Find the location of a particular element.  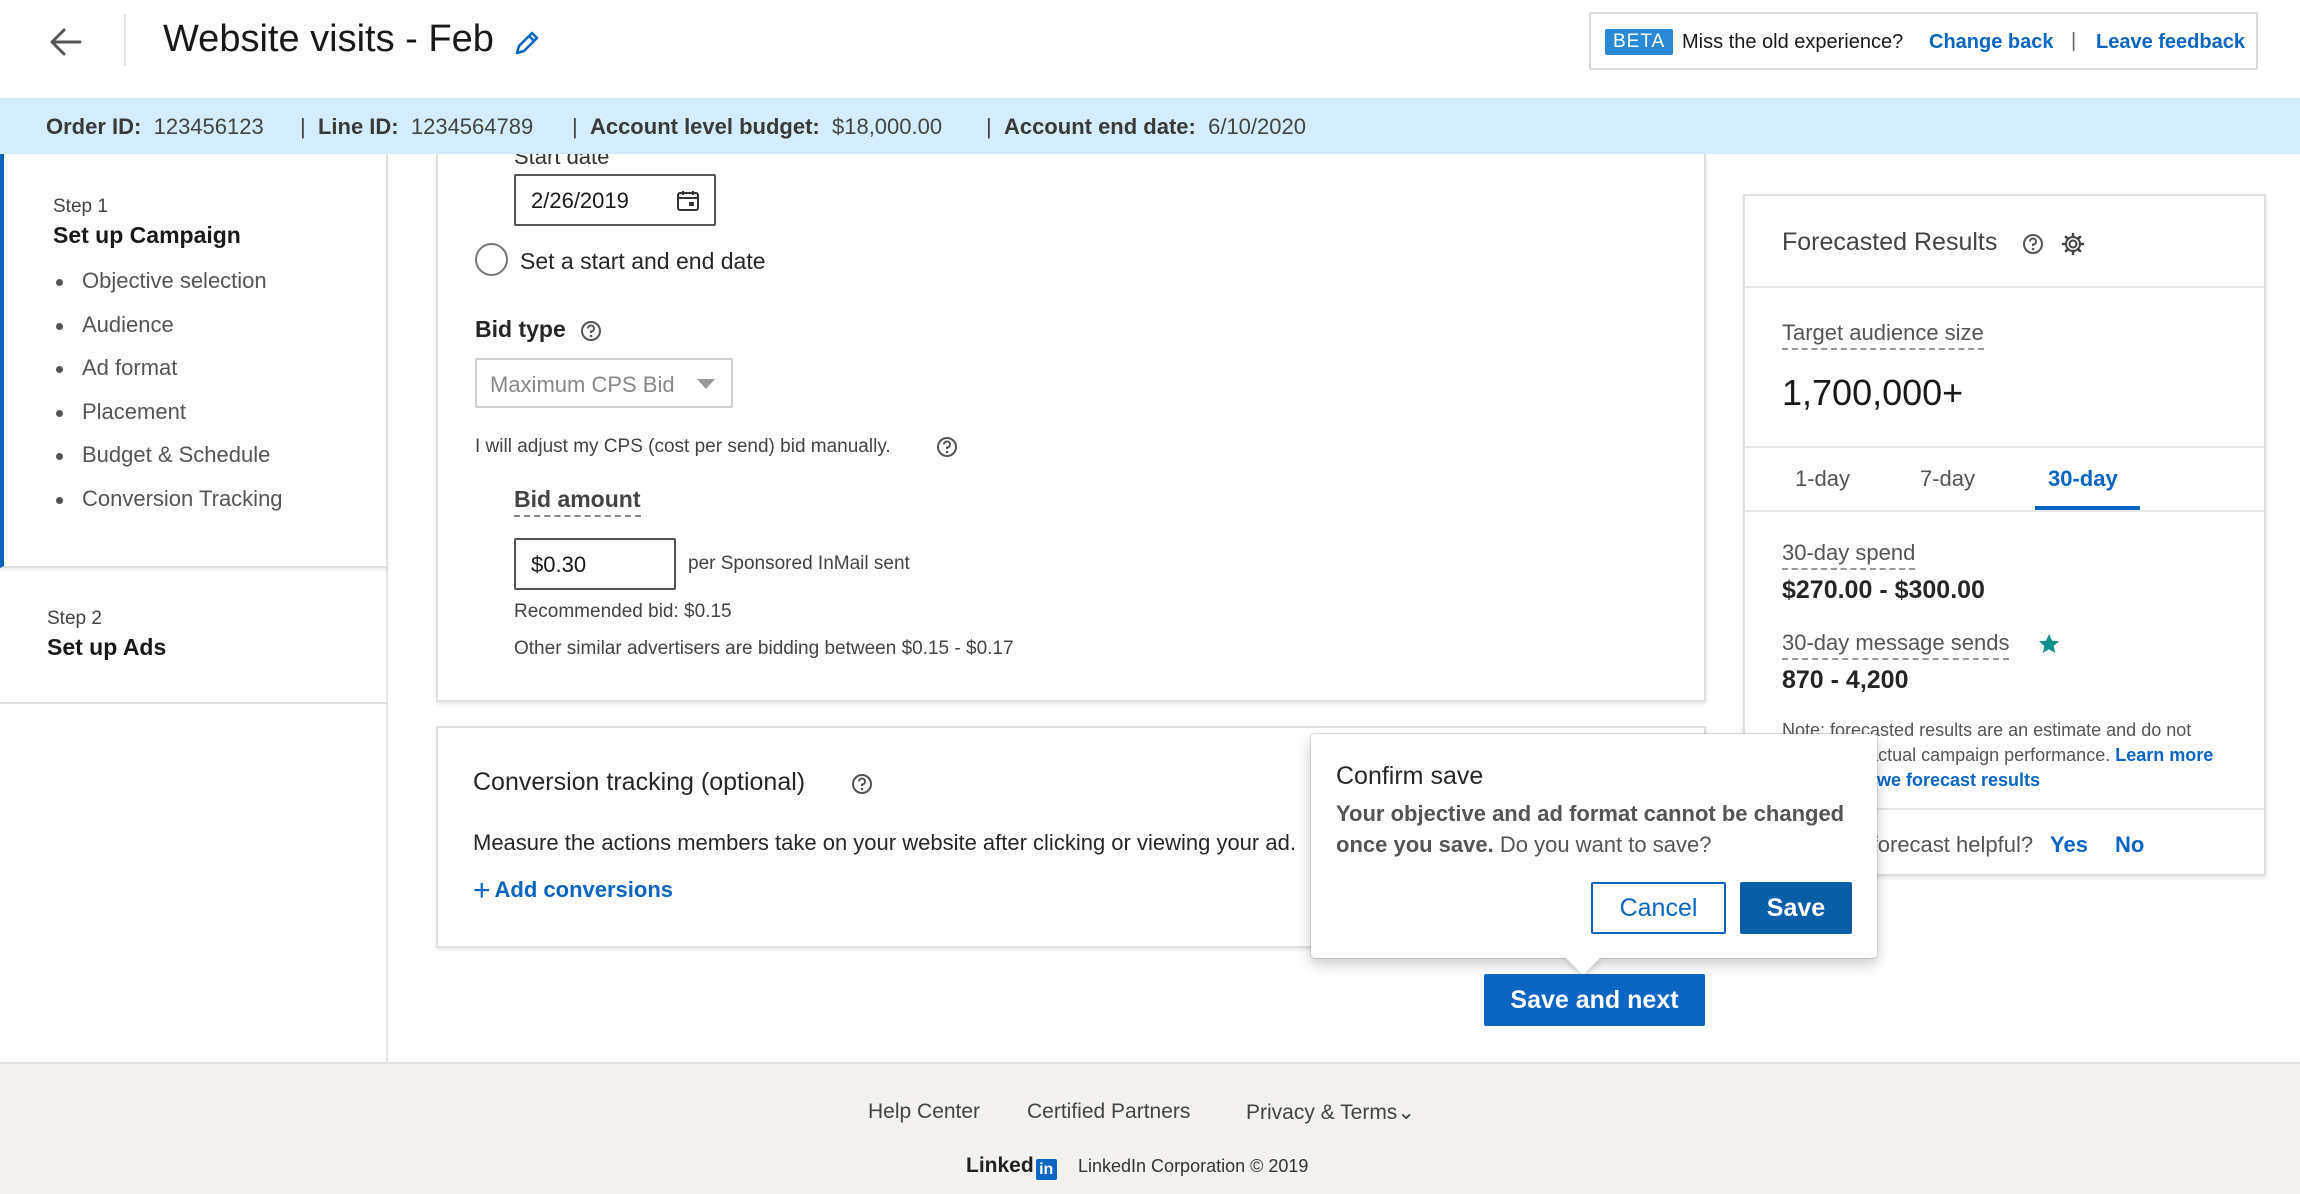

chevron-down-icon: ⌄ is located at coordinates (1406, 1112).